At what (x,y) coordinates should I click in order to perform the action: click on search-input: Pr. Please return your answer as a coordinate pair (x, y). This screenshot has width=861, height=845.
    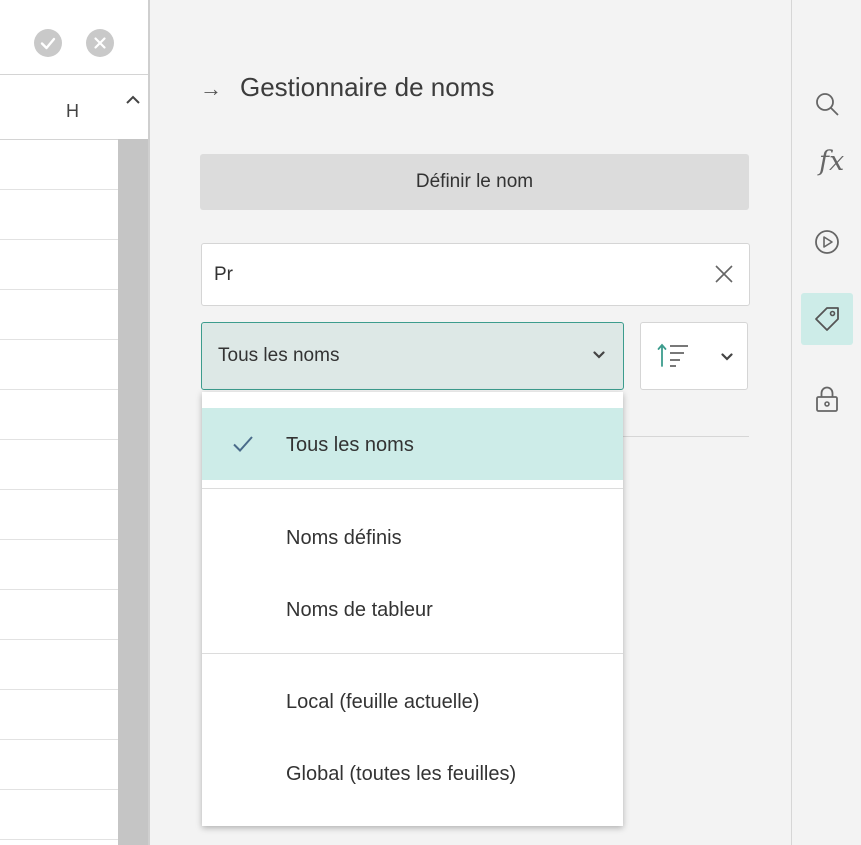
    Looking at the image, I should click on (475, 274).